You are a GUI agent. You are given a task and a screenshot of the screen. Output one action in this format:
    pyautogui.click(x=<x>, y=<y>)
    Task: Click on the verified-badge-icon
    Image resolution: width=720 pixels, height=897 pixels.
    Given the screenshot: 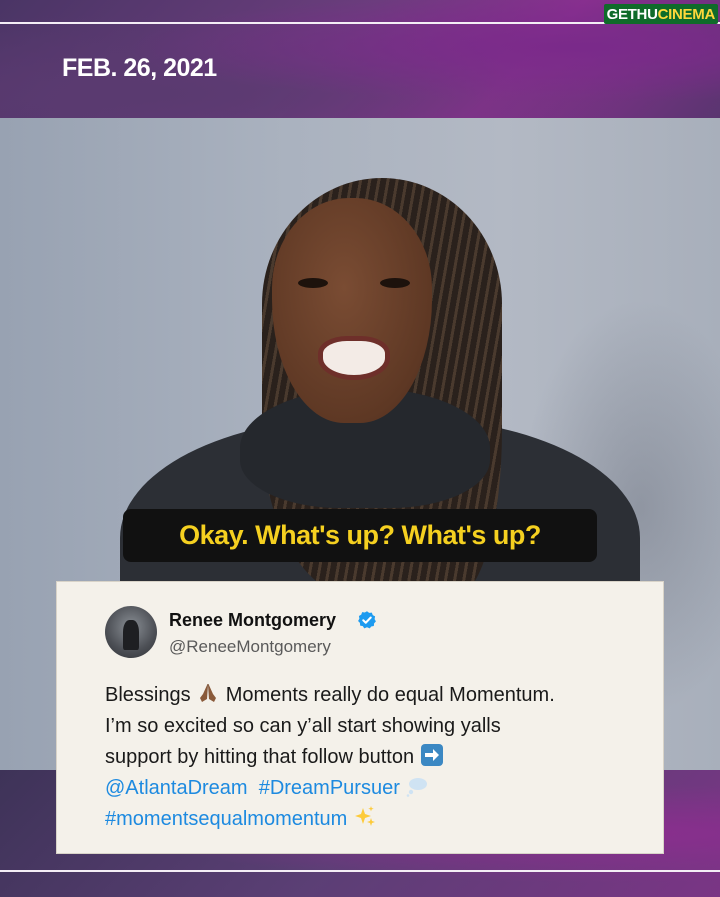 What is the action you would take?
    pyautogui.click(x=367, y=620)
    